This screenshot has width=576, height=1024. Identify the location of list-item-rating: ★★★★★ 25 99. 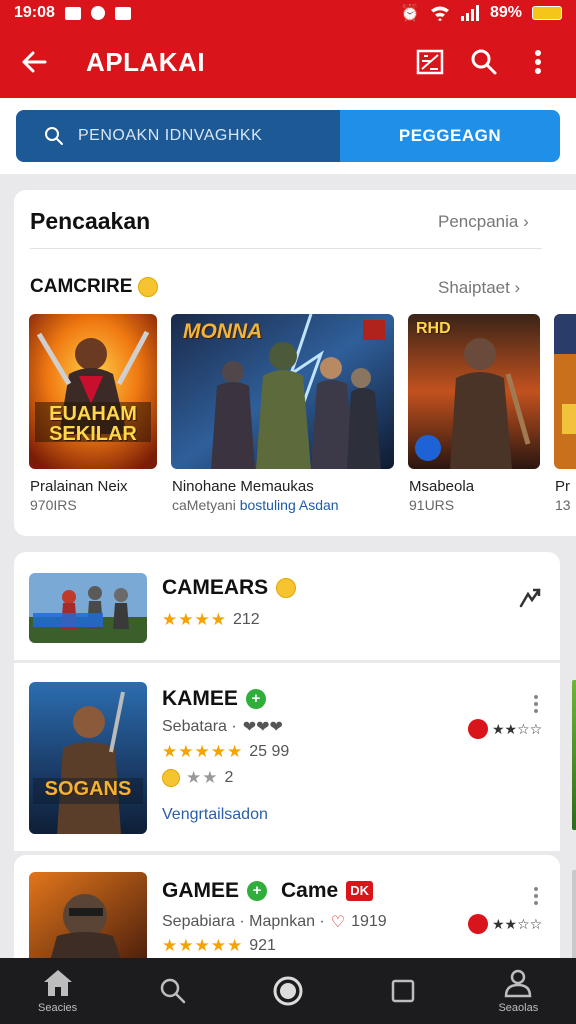
(225, 752).